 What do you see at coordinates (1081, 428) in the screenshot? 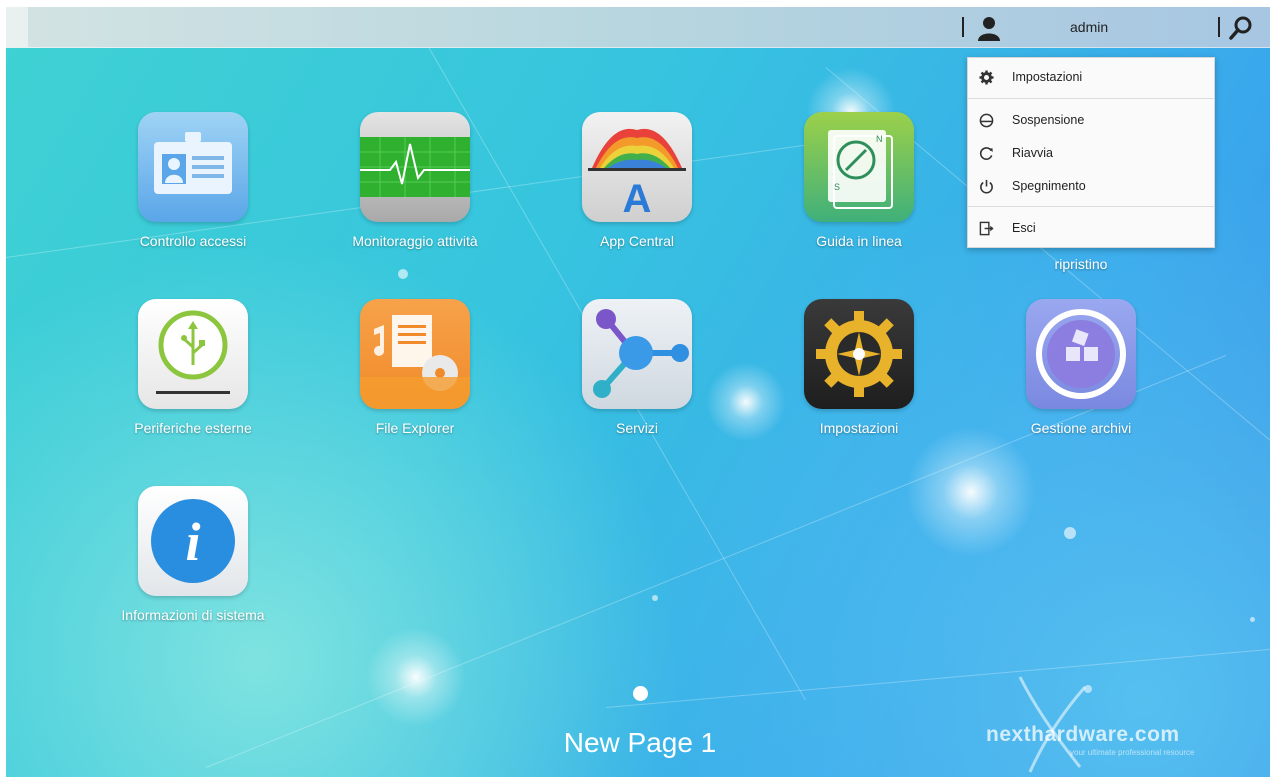
I see `app-label: Gestione archivi` at bounding box center [1081, 428].